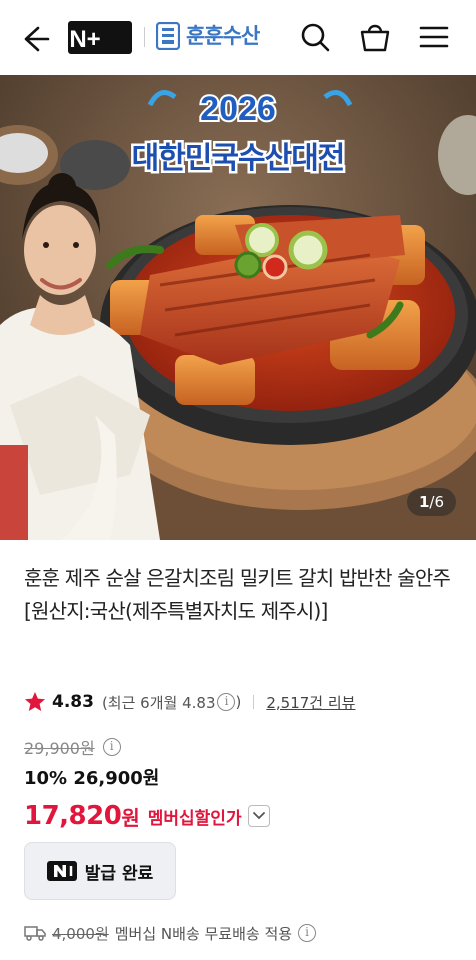  I want to click on search-icon, so click(315, 37).